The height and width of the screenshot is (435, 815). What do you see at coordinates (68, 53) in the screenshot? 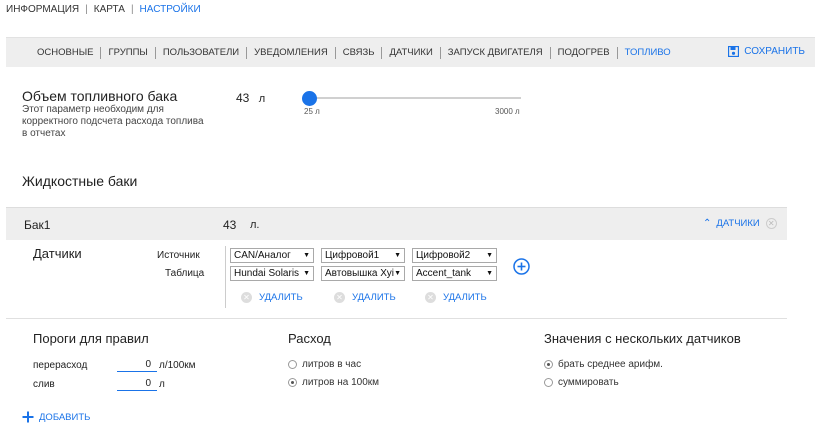
I see `tab-basic: ОСНОВНЫЕ` at bounding box center [68, 53].